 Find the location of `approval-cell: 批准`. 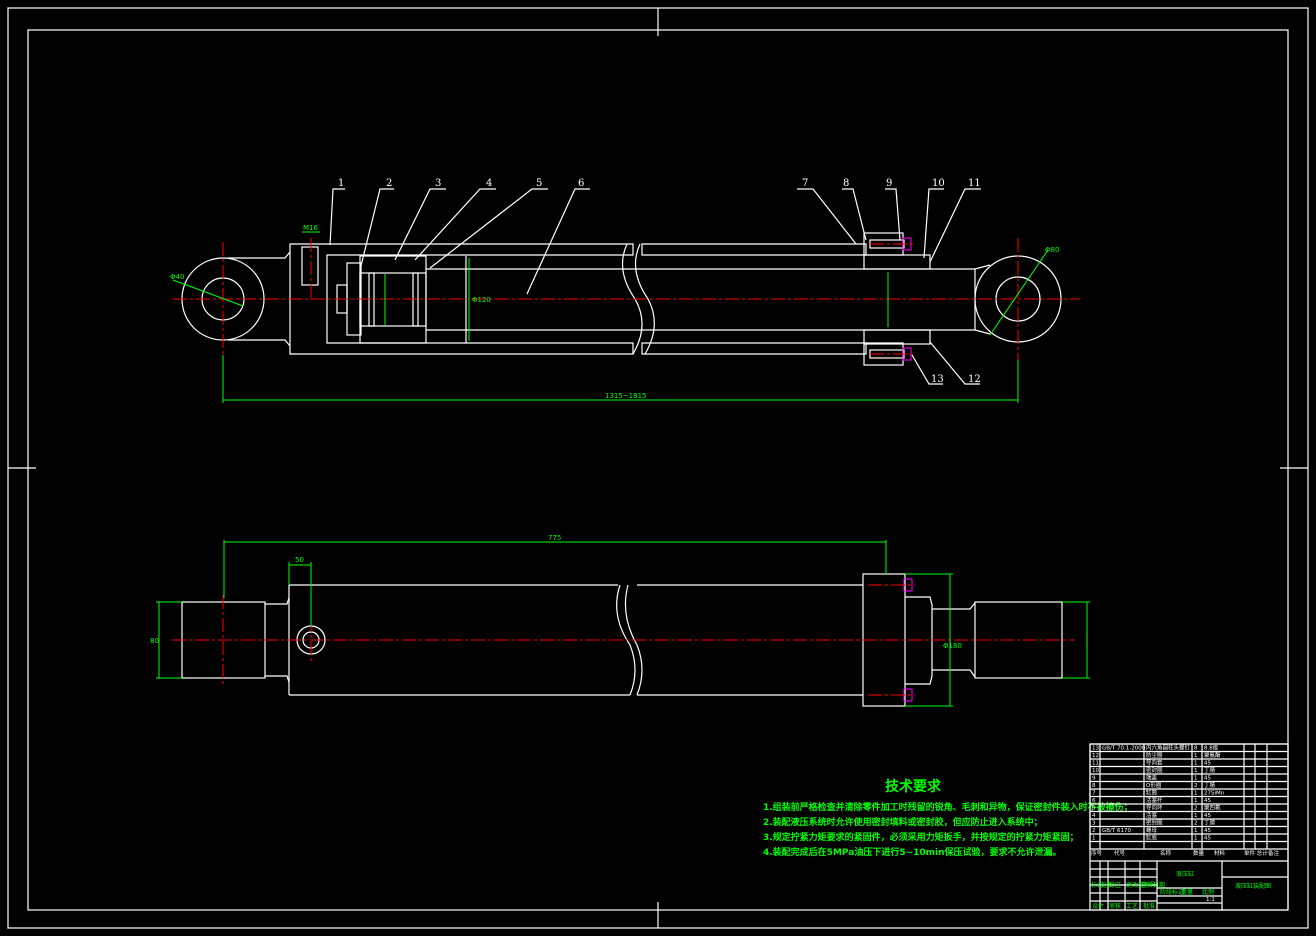

approval-cell: 批准 is located at coordinates (1149, 906).